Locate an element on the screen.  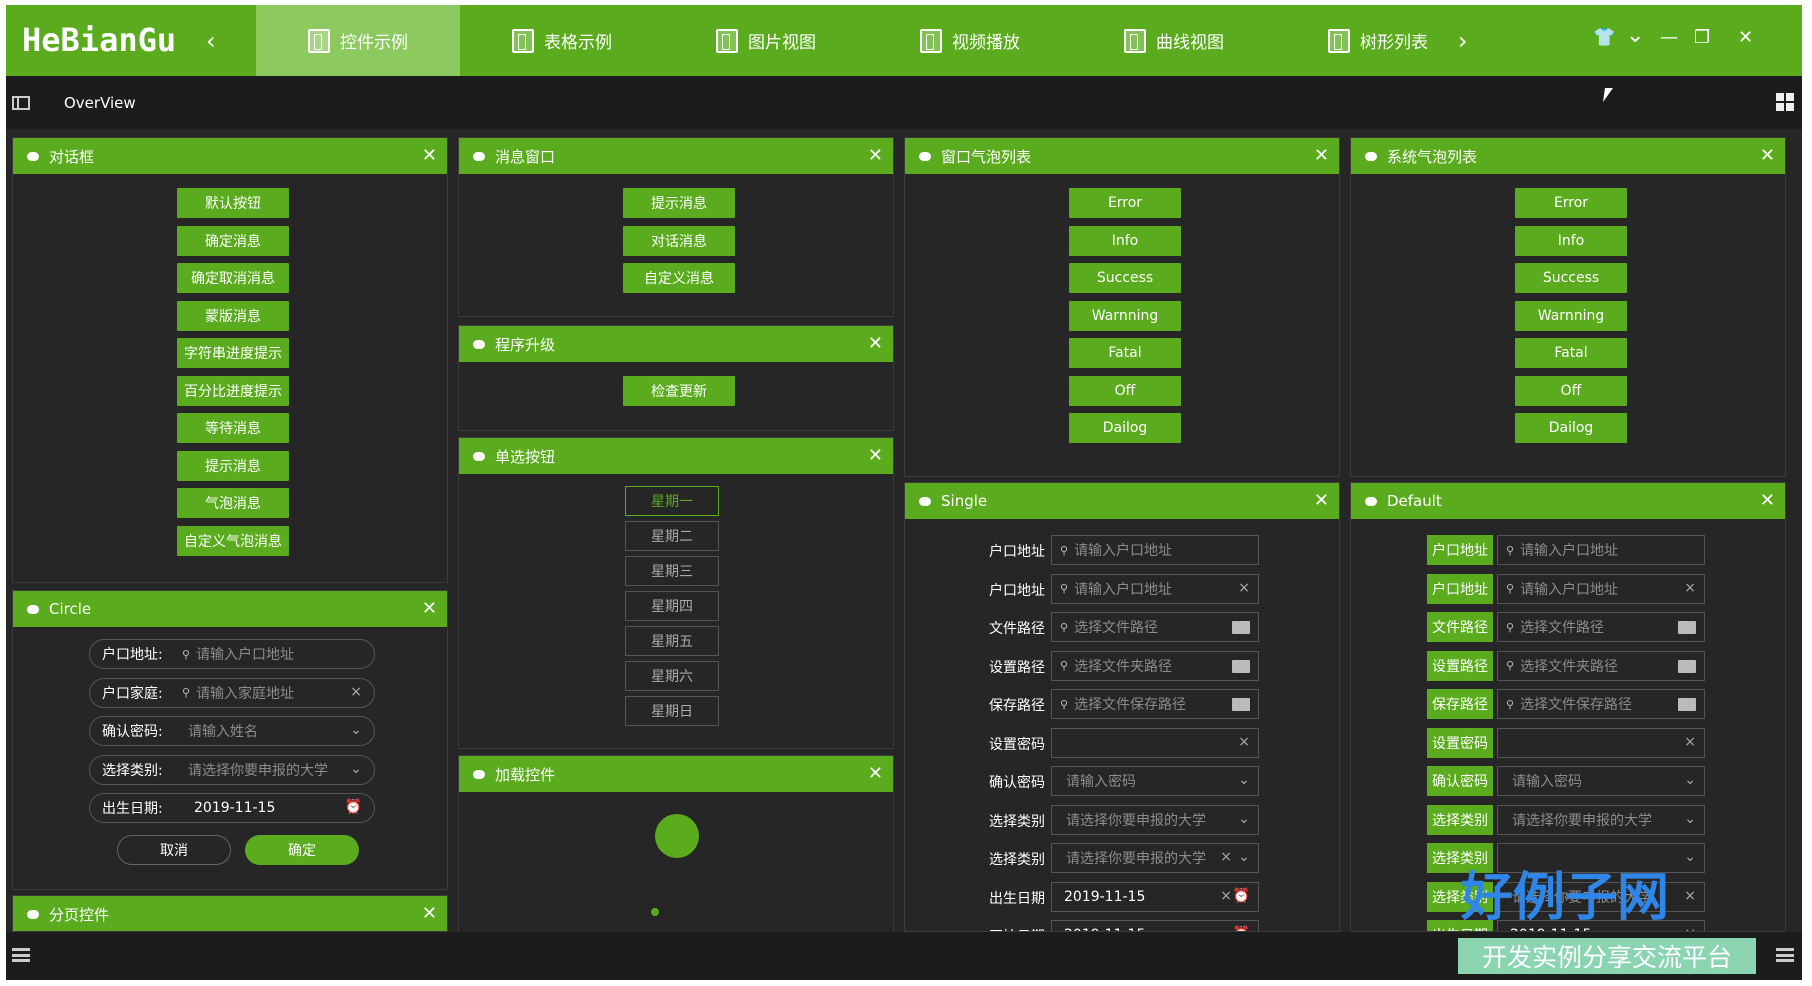
circle-field-4: 出生日期: 2019-11-15 ⏰ is located at coordinates (232, 808).